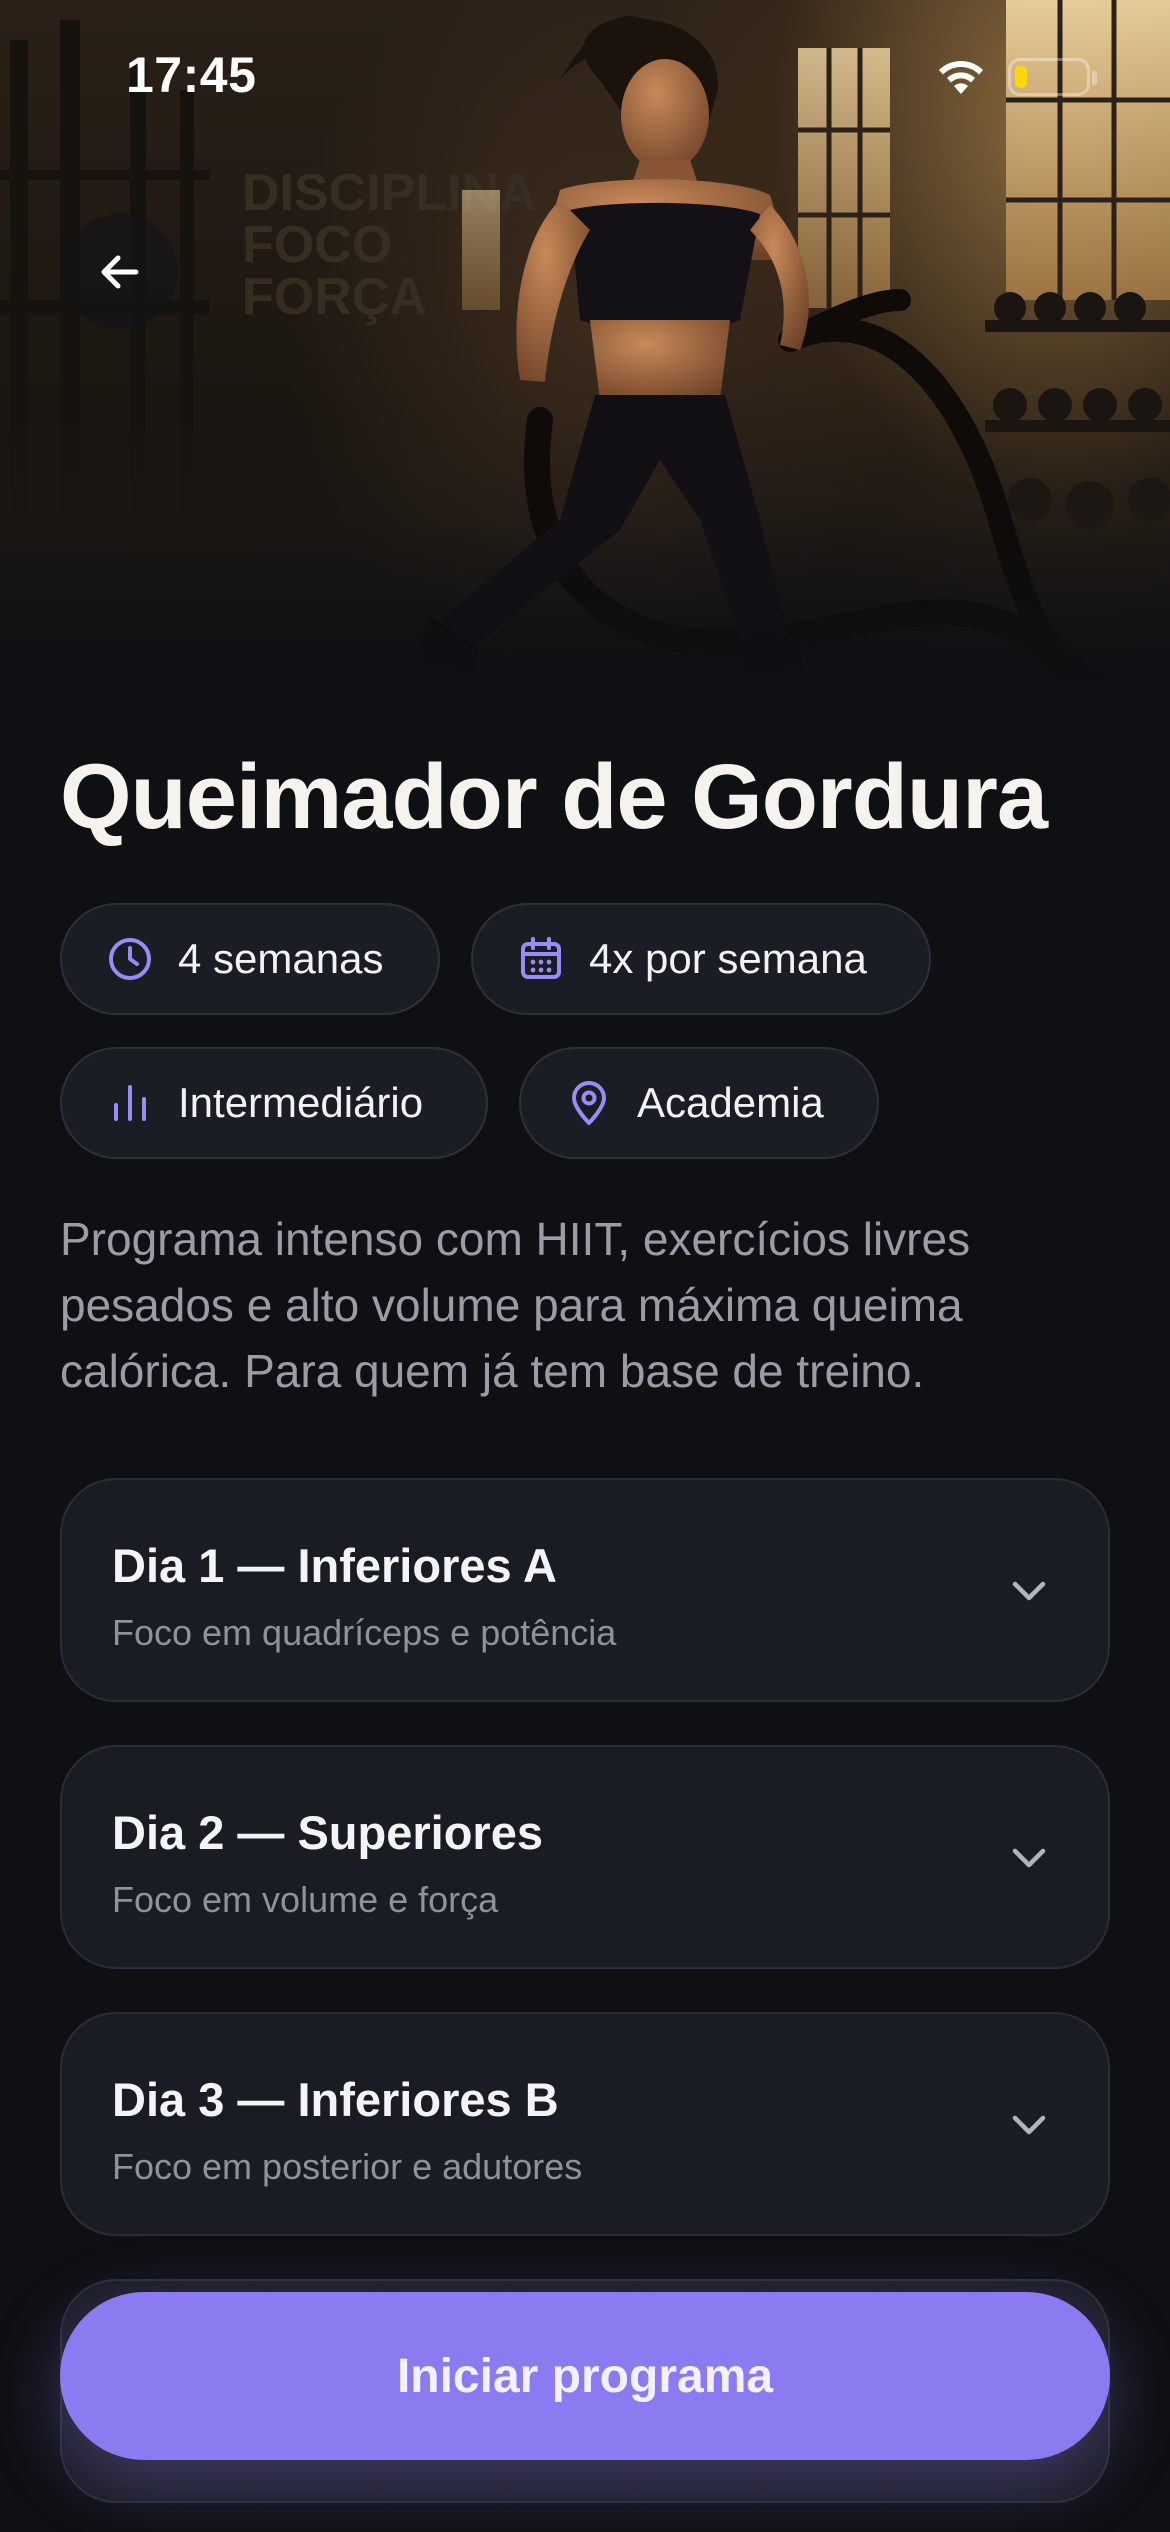  Describe the element at coordinates (554, 797) in the screenshot. I see `page-title: Queimador de Gordura` at that location.